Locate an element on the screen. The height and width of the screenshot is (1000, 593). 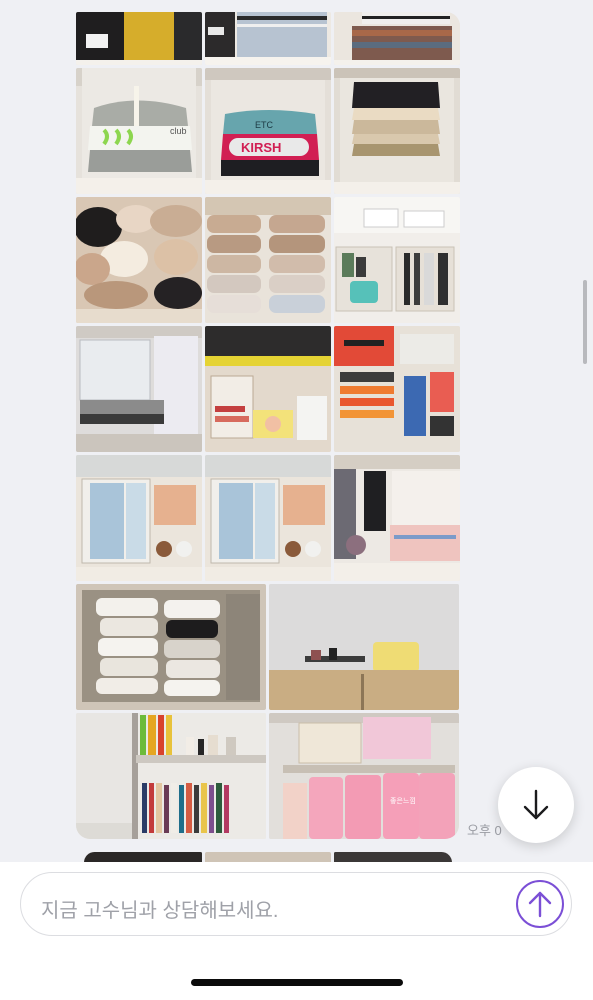
arrow-down-icon is located at coordinates (536, 804).